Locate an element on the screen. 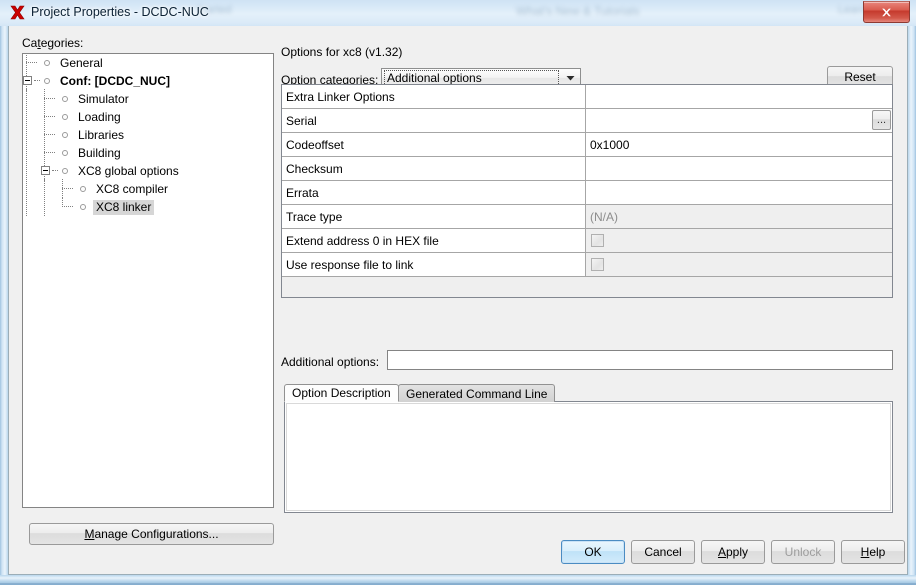 Image resolution: width=916 pixels, height=585 pixels. apply-button: Apply is located at coordinates (733, 552).